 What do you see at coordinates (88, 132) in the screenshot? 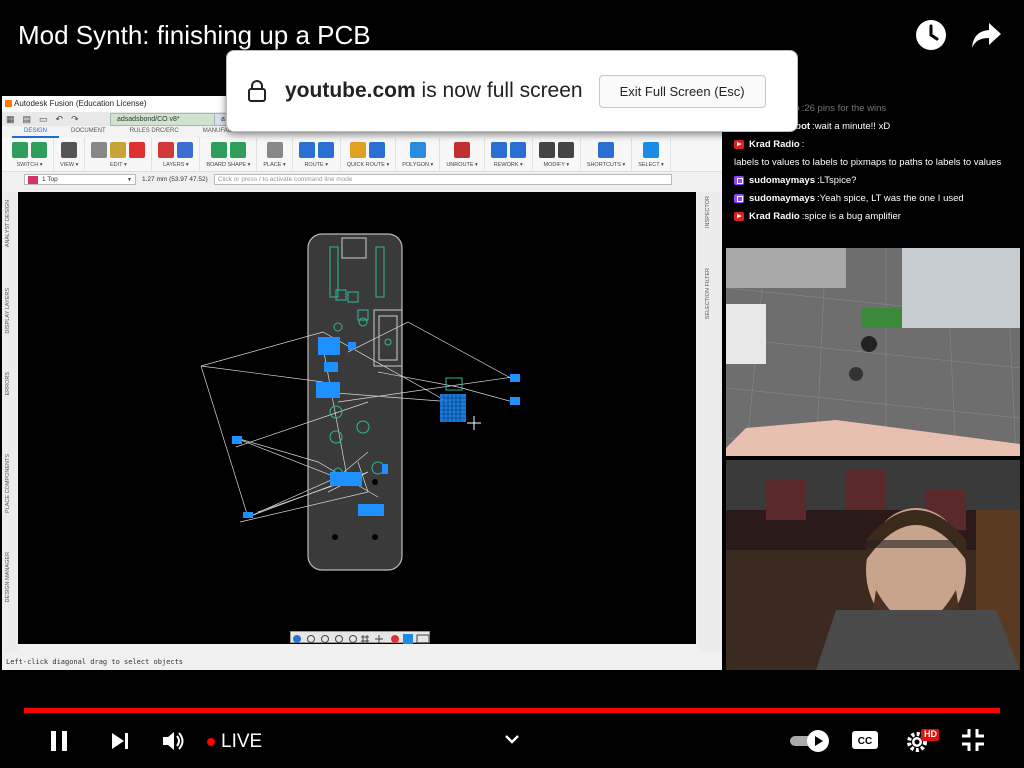
I see `tab-document: DOCUMENT` at bounding box center [88, 132].